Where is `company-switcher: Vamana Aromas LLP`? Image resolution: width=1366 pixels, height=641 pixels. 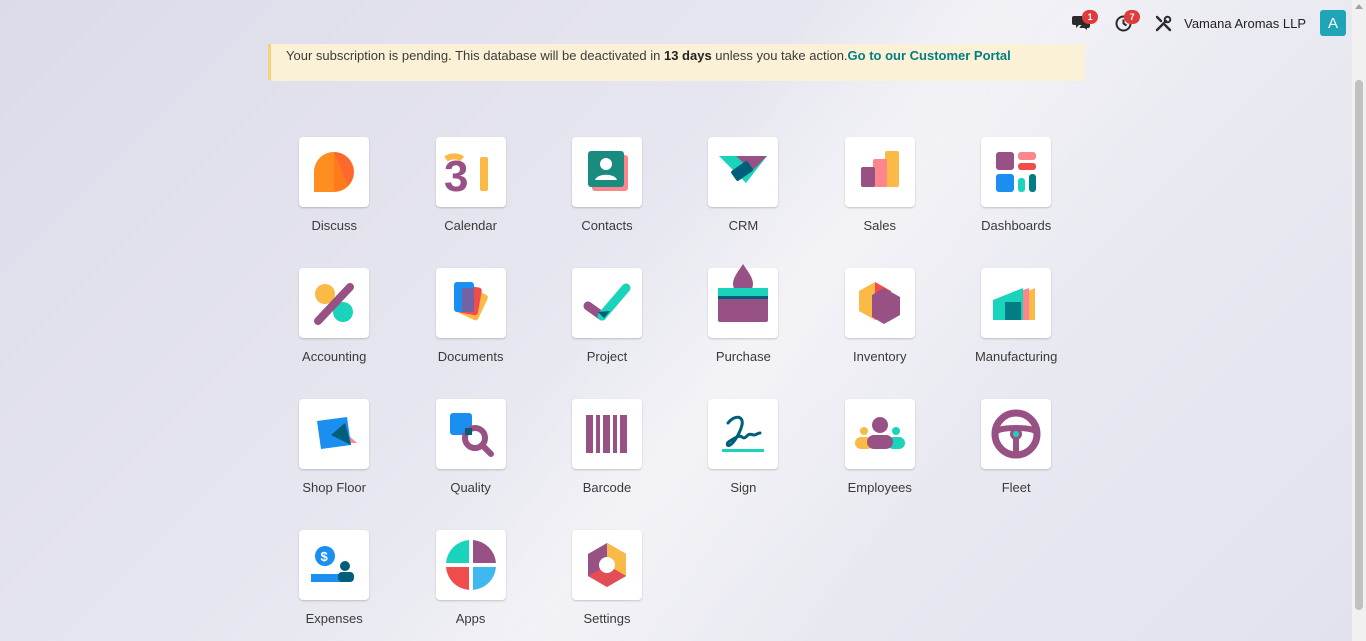
company-switcher: Vamana Aromas LLP is located at coordinates (1245, 23).